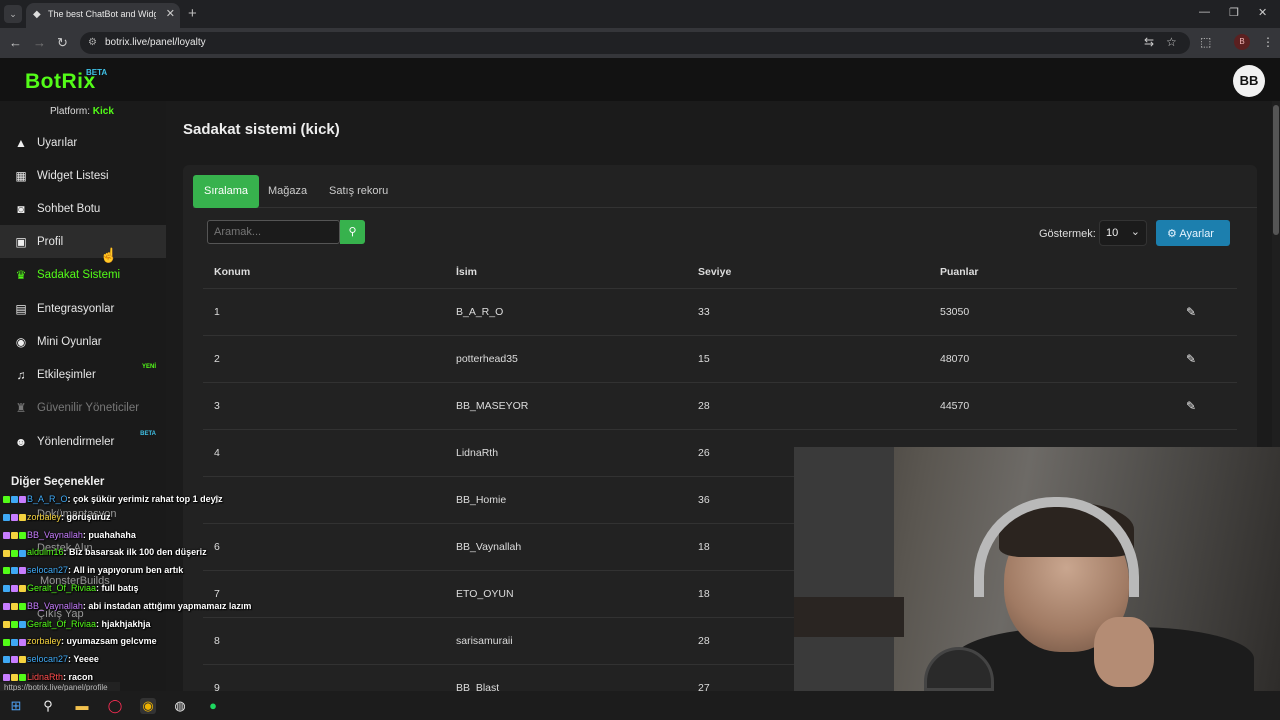 The height and width of the screenshot is (720, 1280). Describe the element at coordinates (955, 312) in the screenshot. I see `cell-points: 53050` at that location.